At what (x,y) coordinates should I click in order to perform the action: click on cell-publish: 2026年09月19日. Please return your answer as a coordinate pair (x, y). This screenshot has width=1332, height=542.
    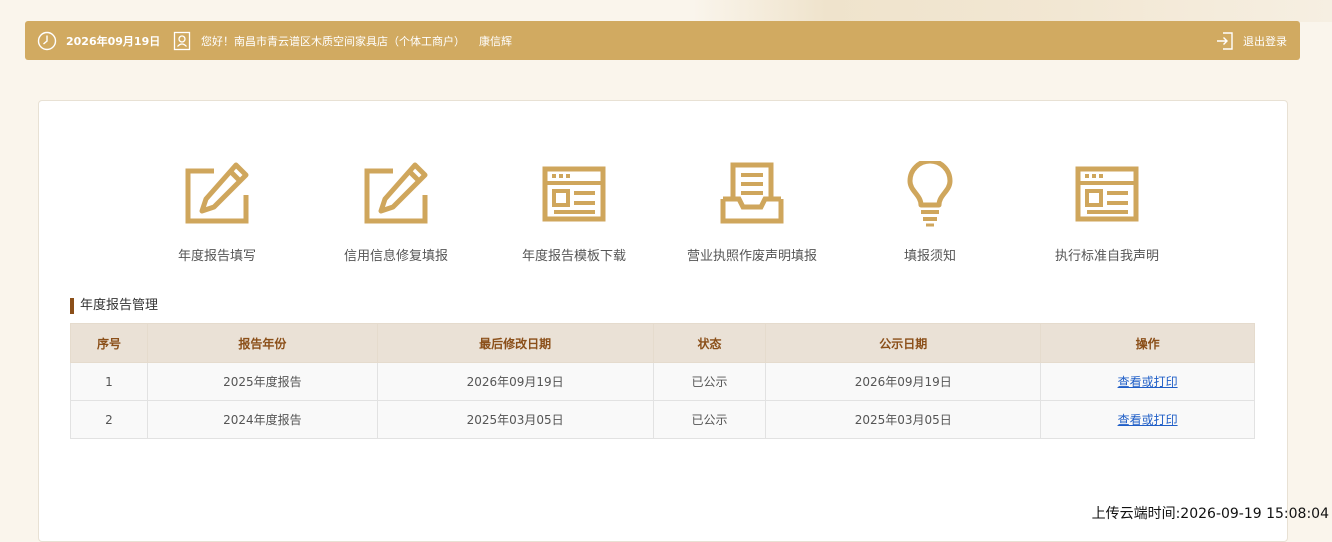
    Looking at the image, I should click on (903, 381).